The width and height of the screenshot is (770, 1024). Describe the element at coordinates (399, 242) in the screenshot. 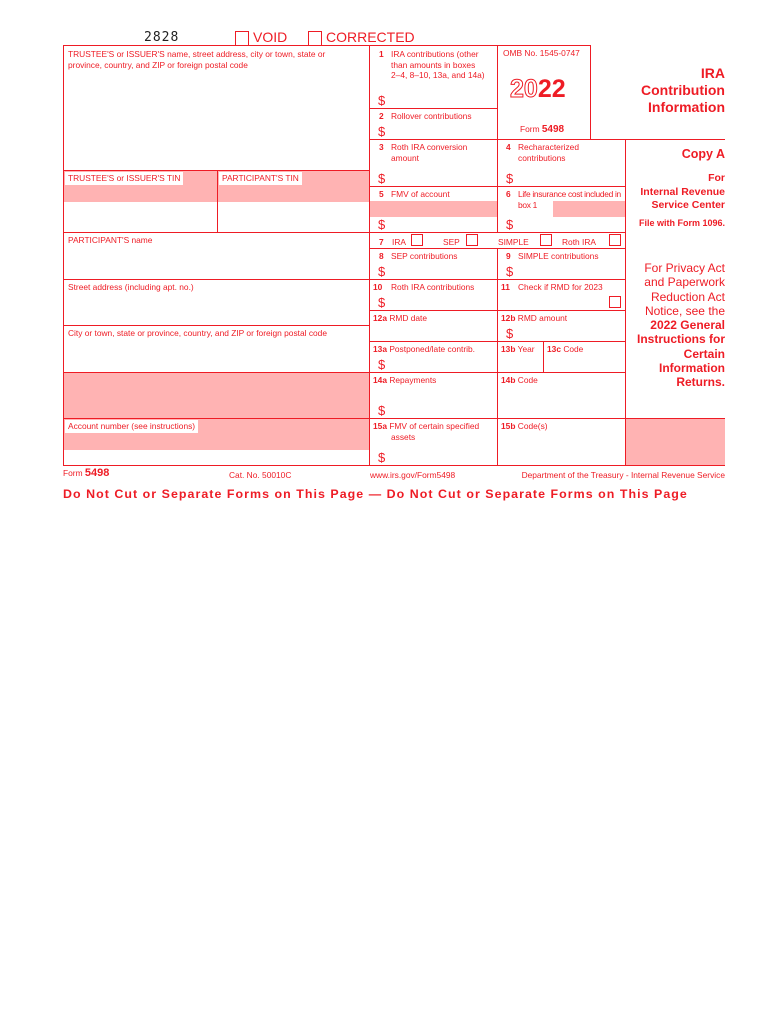

I see `box7-ira-label: IRA` at that location.